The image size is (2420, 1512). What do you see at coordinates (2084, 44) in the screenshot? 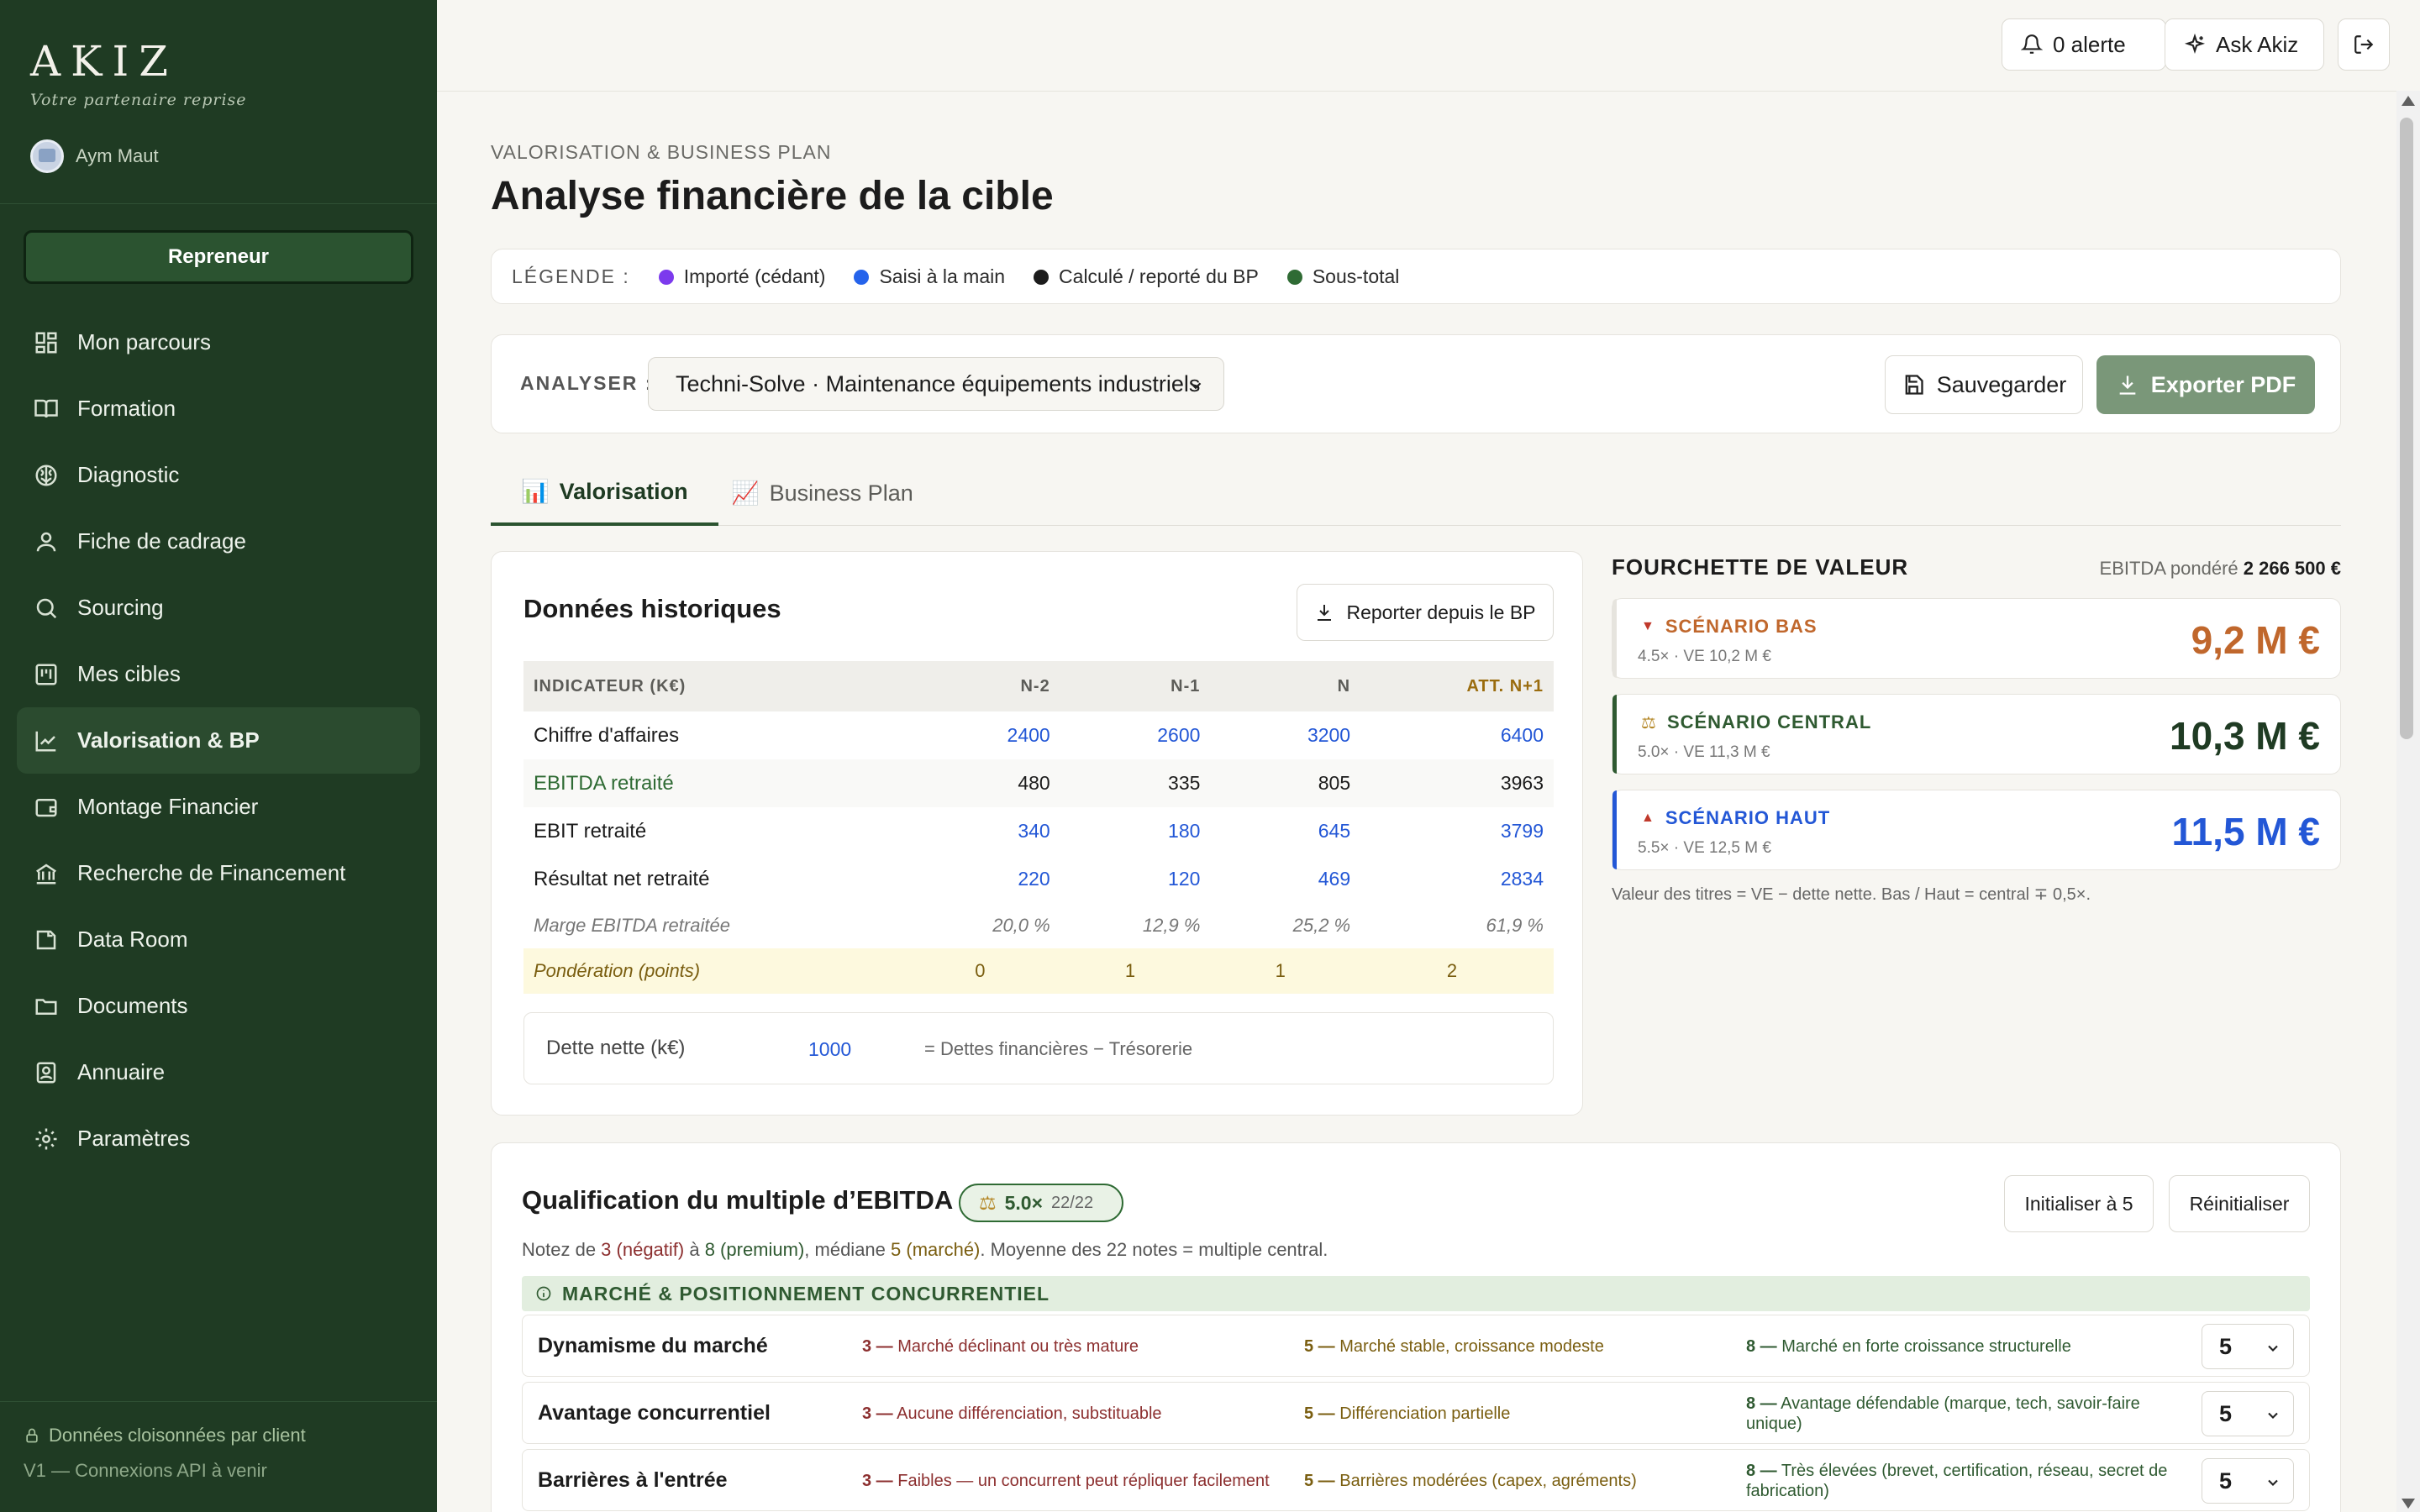
I see `alerts-button: 0 alerte` at bounding box center [2084, 44].